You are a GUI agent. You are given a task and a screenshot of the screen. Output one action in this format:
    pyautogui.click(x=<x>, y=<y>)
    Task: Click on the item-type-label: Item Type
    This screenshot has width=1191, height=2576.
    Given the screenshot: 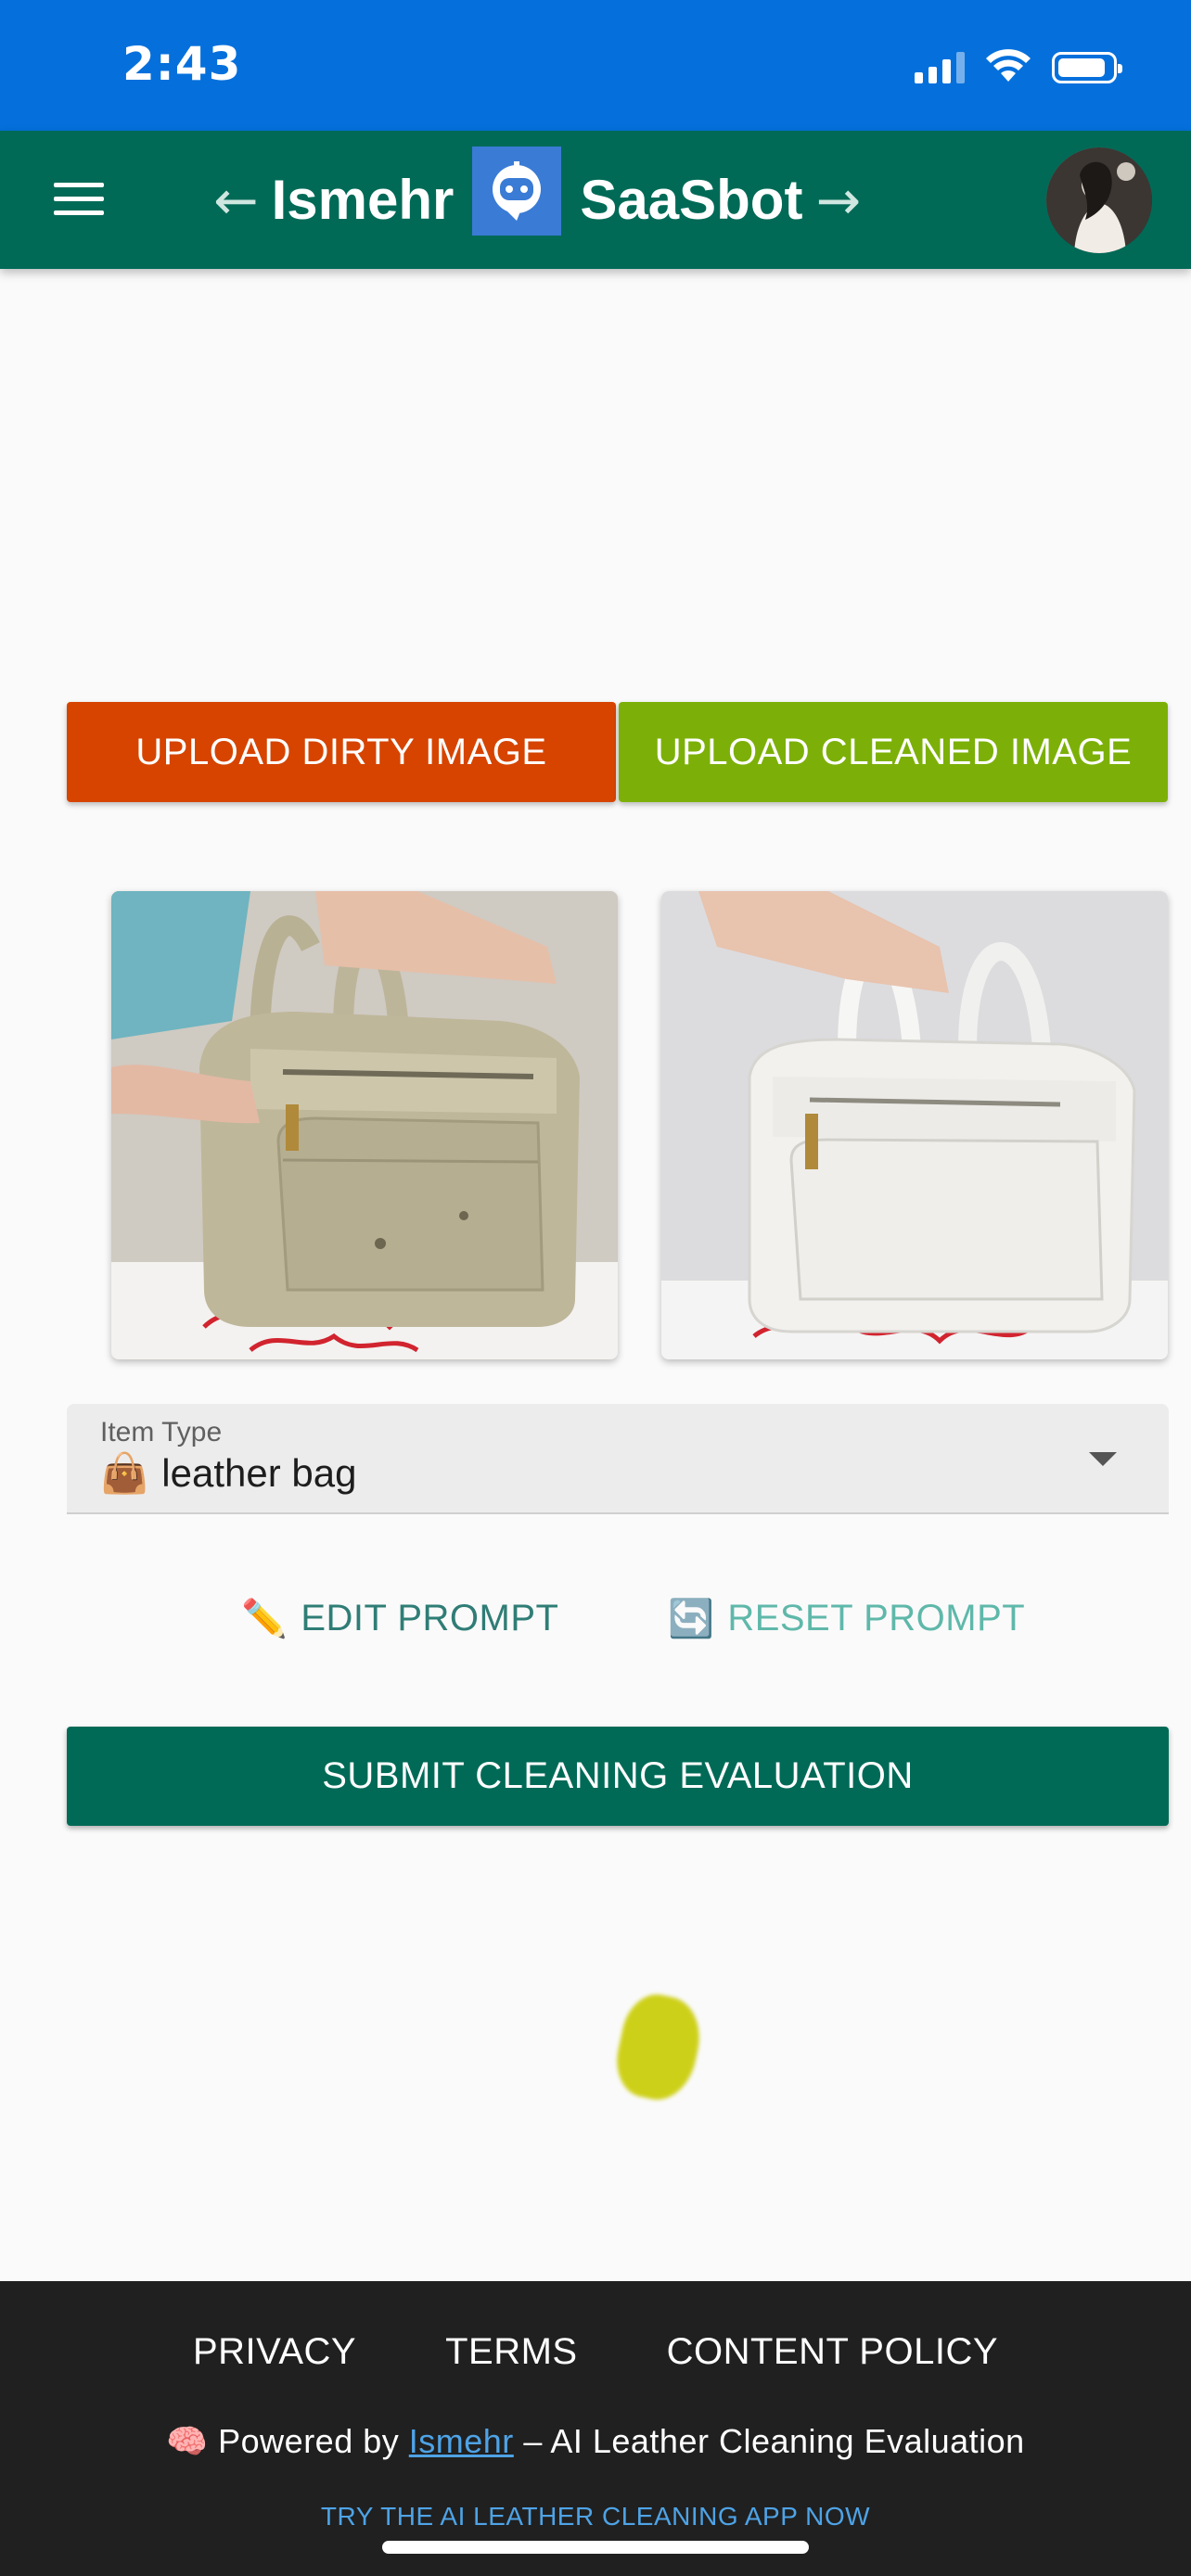 What is the action you would take?
    pyautogui.click(x=161, y=1432)
    